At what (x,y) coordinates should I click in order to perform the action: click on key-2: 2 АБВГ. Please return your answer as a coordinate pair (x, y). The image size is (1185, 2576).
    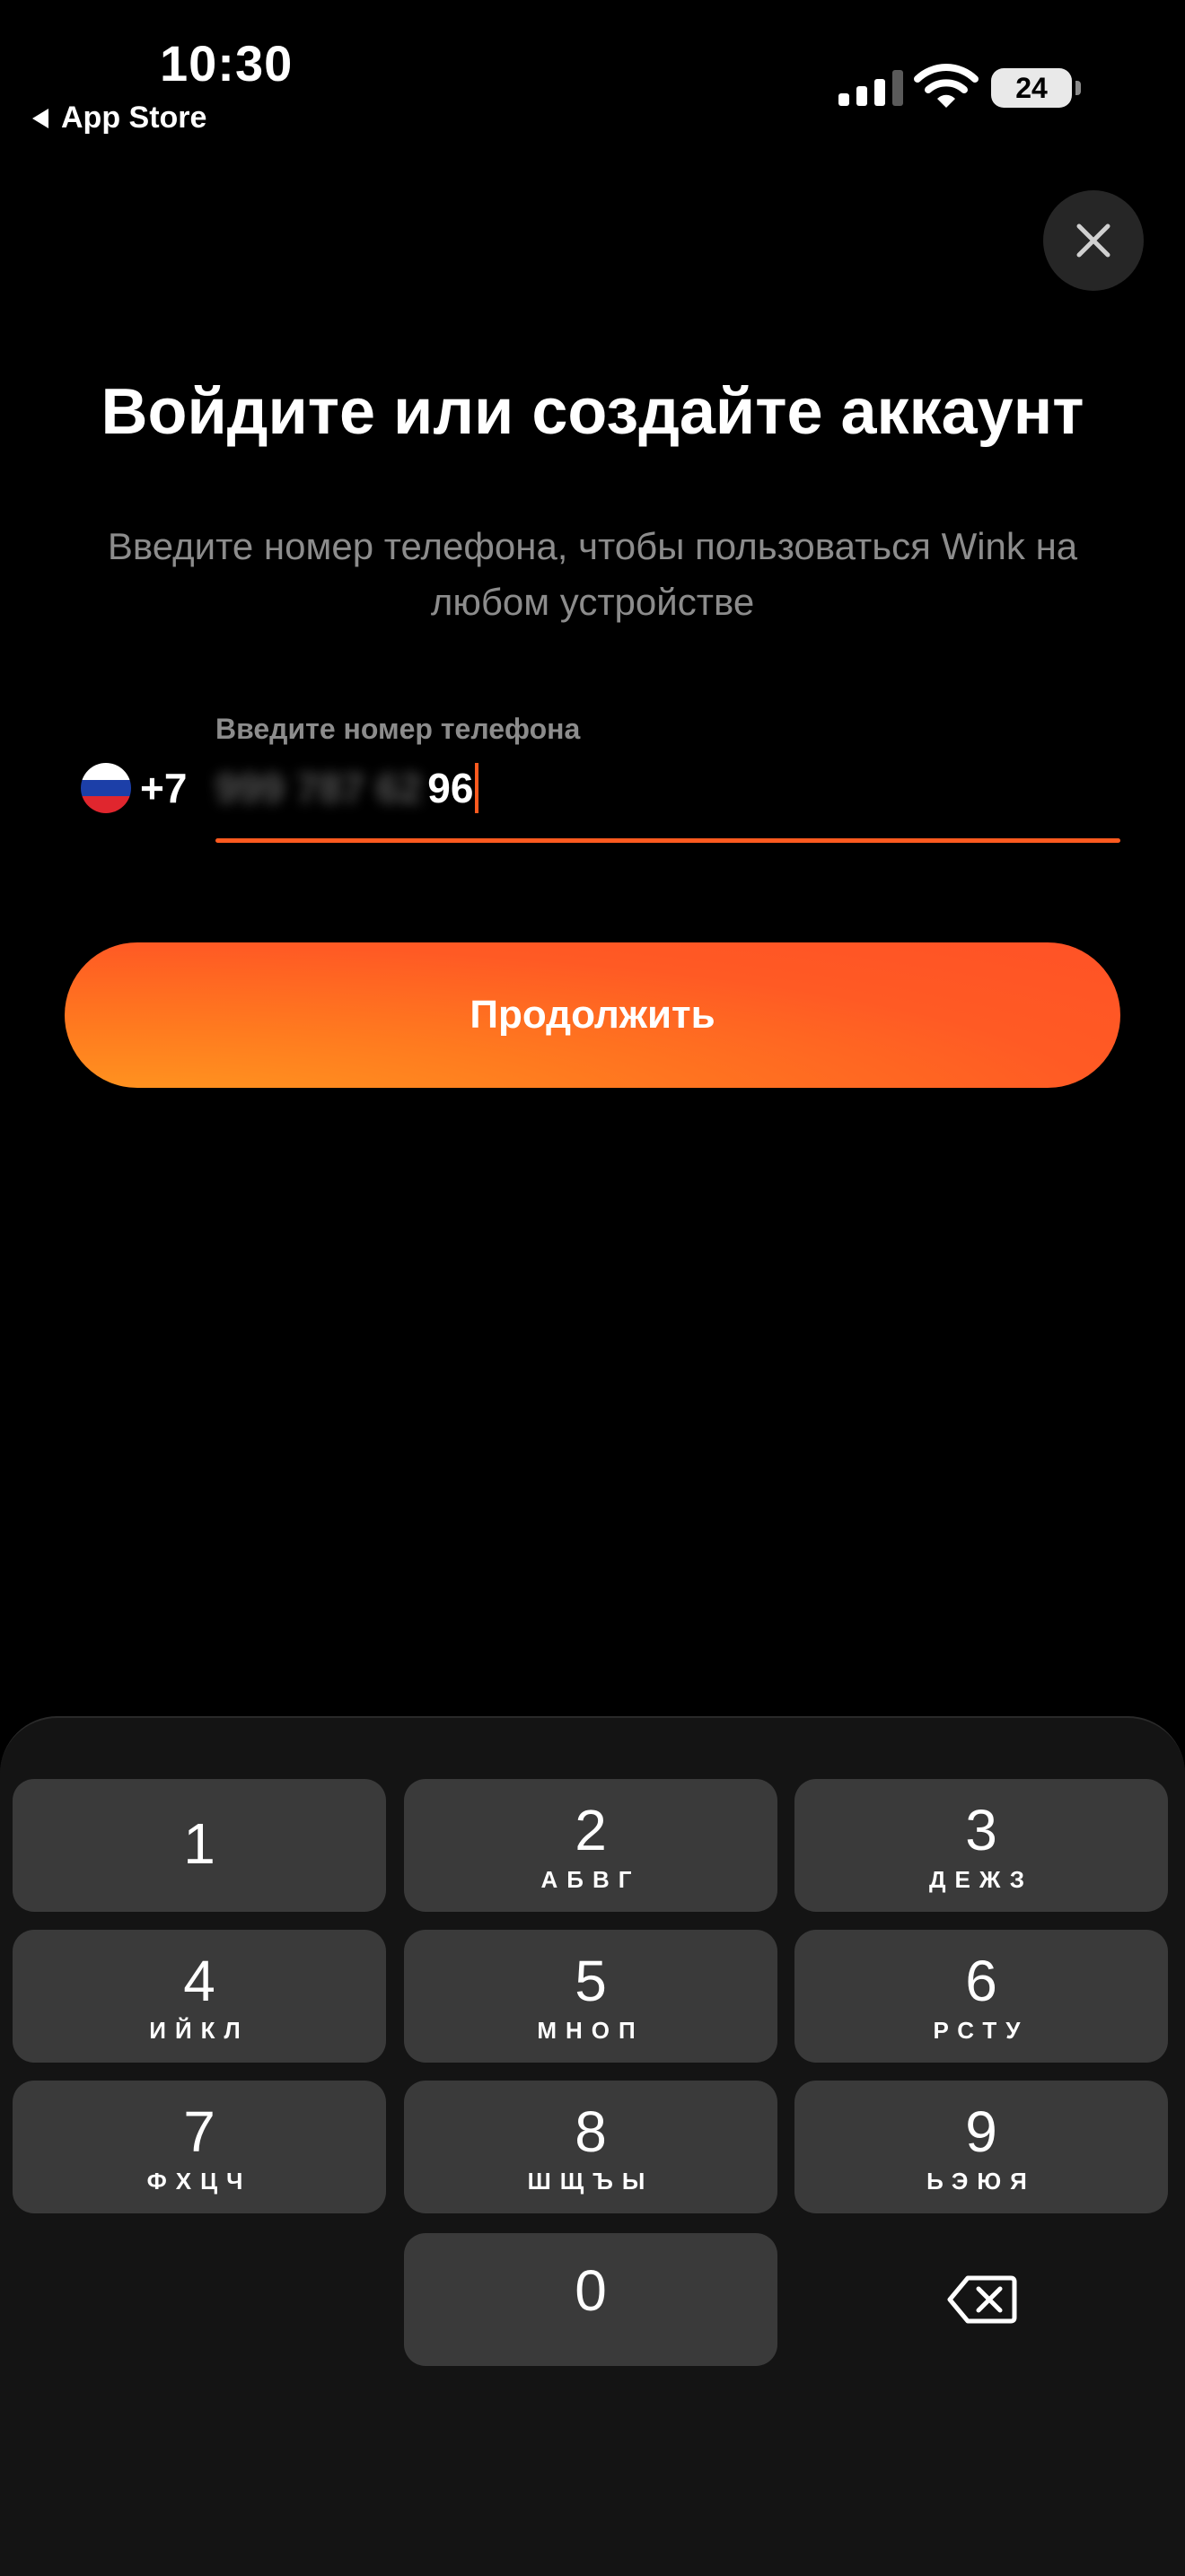
    Looking at the image, I should click on (590, 1845).